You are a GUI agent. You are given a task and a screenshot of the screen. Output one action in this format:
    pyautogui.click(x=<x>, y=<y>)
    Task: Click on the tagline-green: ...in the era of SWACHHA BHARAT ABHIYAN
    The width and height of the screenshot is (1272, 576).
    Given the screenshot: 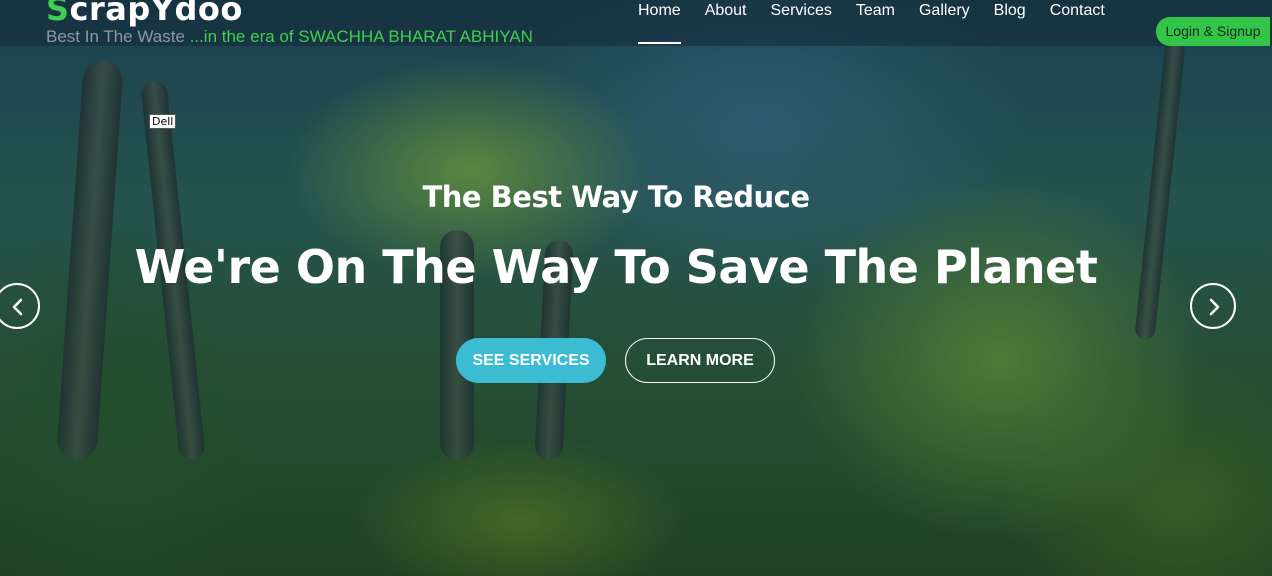 What is the action you would take?
    pyautogui.click(x=358, y=36)
    